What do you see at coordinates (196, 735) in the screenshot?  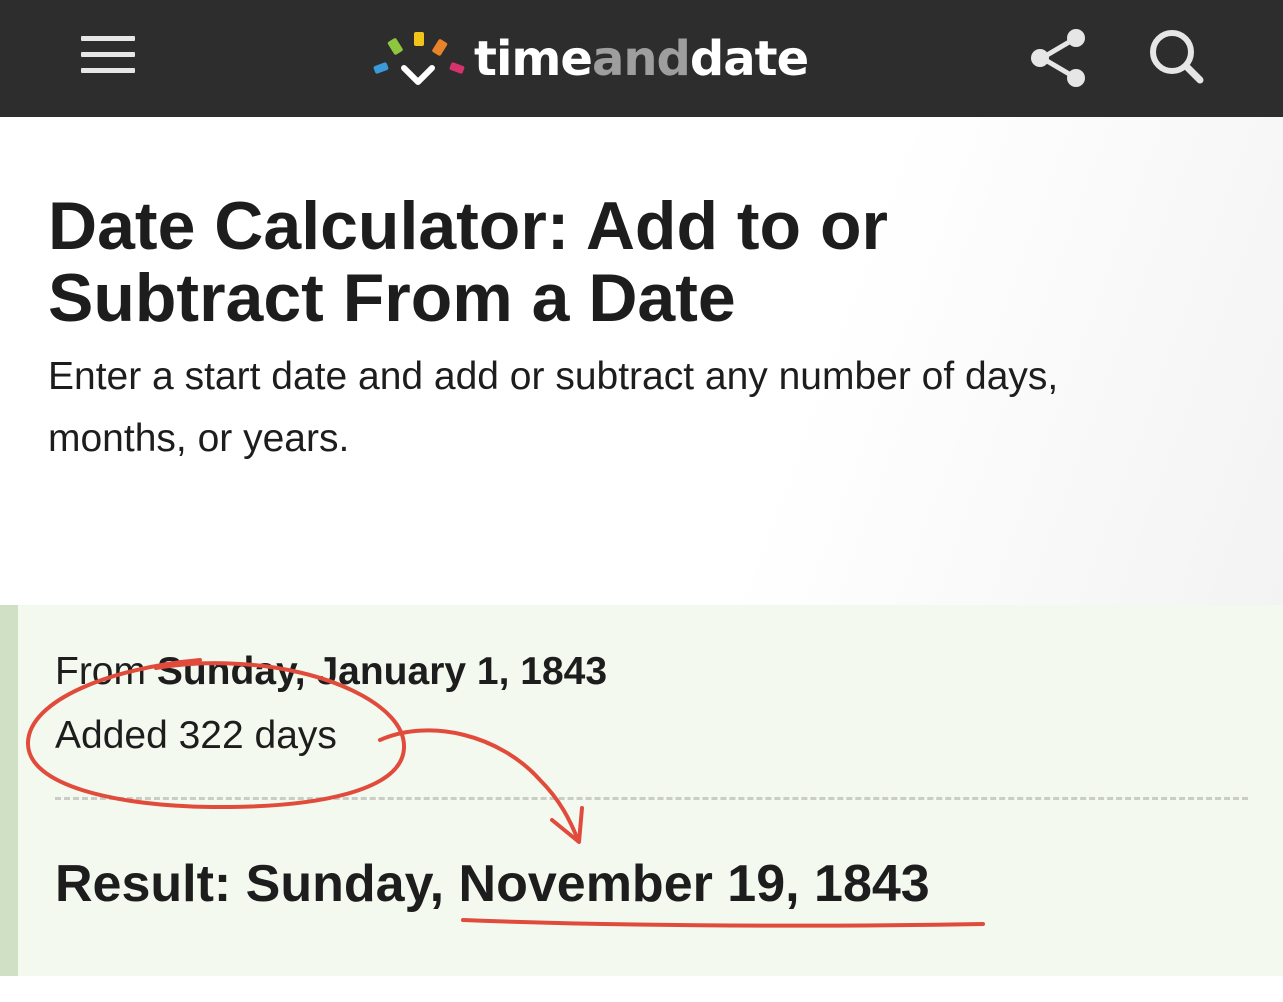 I see `added-days-line: Added 322 days` at bounding box center [196, 735].